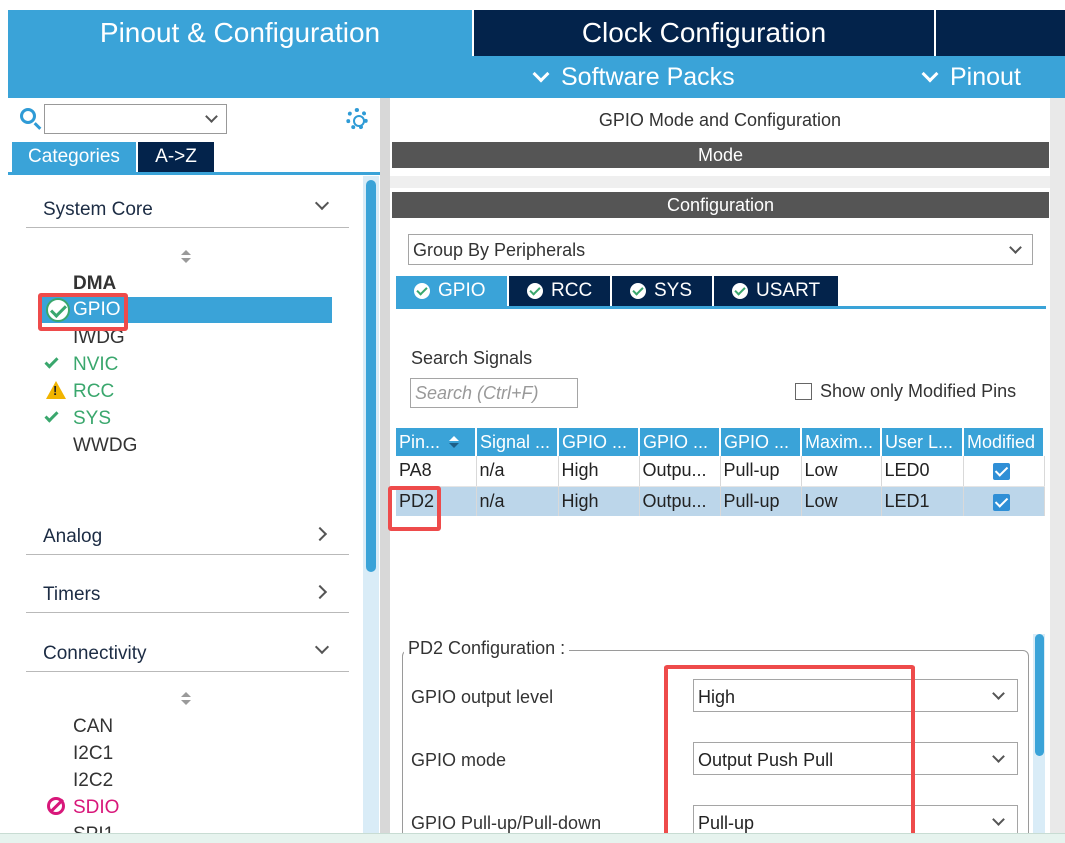 The width and height of the screenshot is (1065, 843). I want to click on tab-gpio: GPIO, so click(451, 291).